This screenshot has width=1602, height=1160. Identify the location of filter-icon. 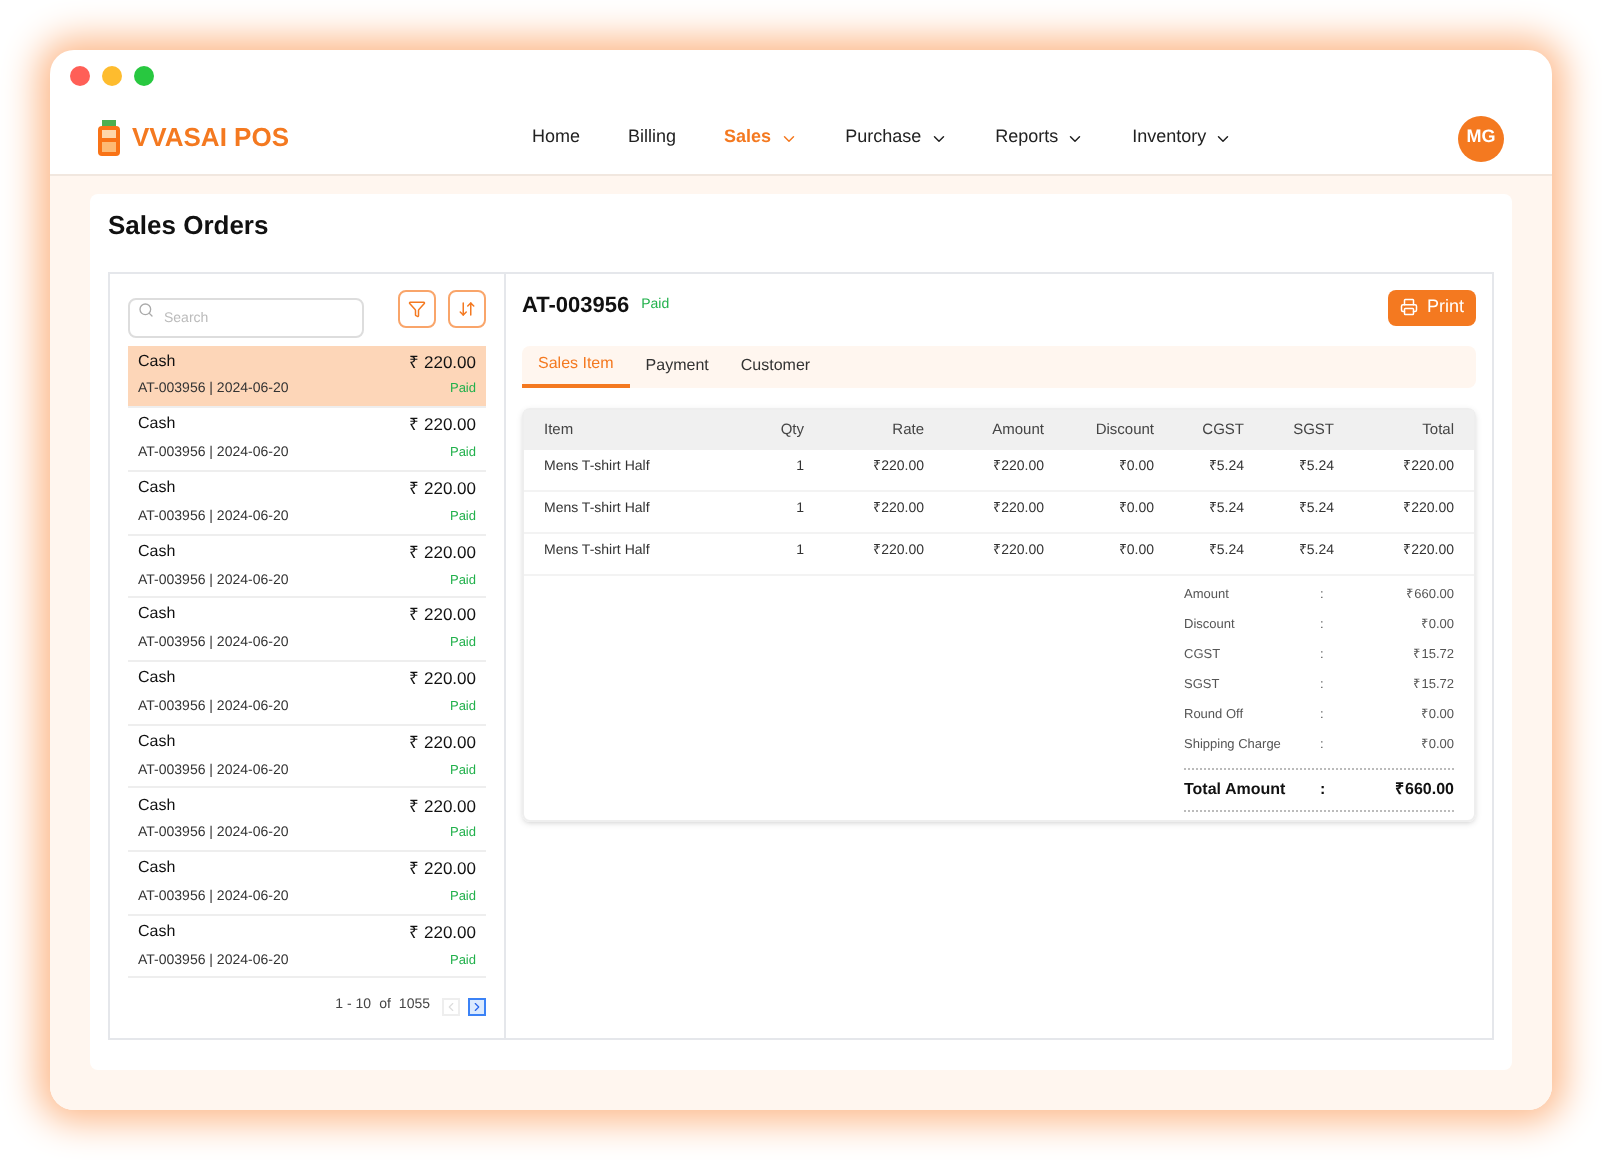
(417, 309).